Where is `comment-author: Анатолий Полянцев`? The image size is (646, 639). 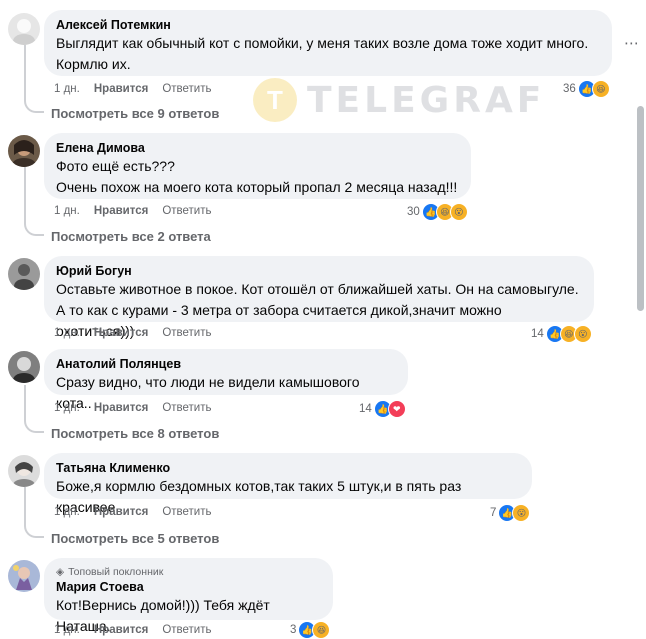
comment-author: Анатолий Полянцев is located at coordinates (226, 364).